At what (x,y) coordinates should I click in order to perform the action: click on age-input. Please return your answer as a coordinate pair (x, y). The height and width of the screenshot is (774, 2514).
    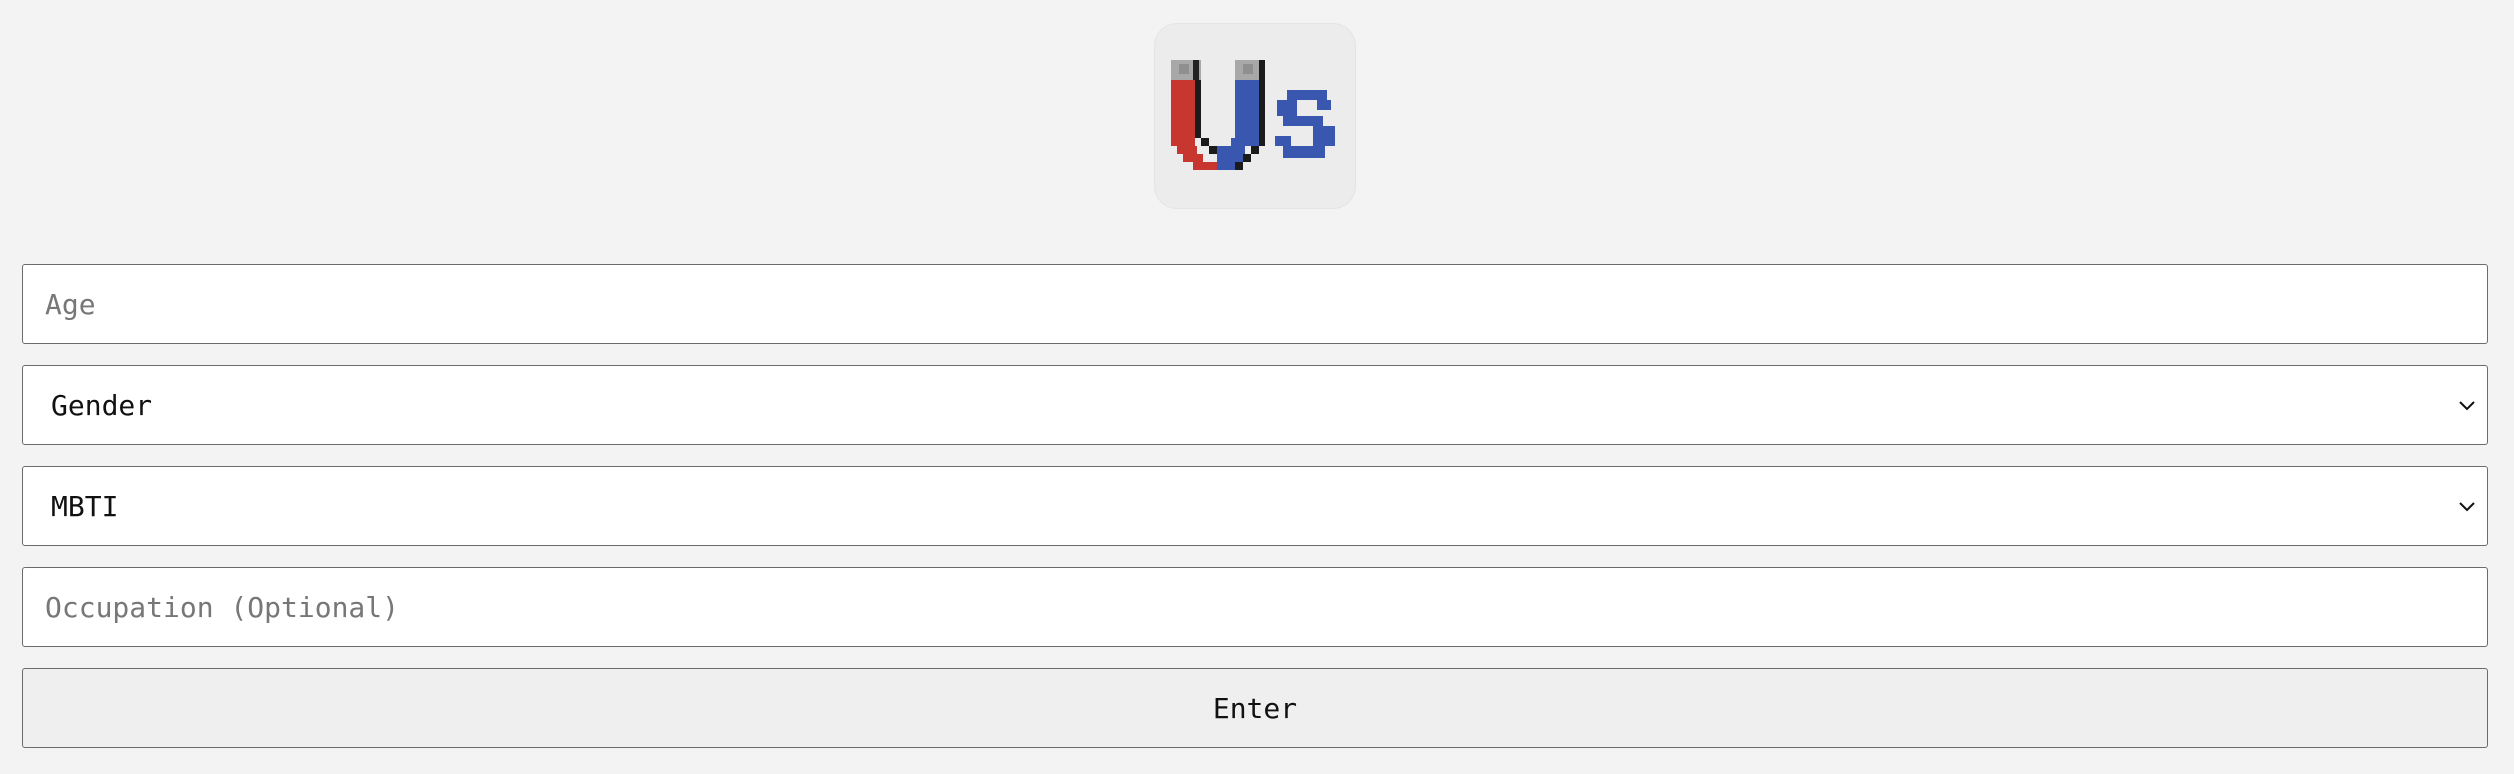
    Looking at the image, I should click on (1255, 304).